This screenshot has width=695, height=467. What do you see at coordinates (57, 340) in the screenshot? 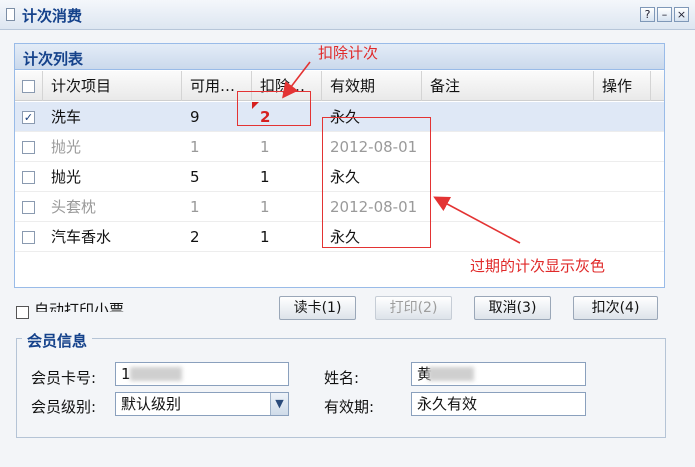
I see `member-info-legend: 会员信息` at bounding box center [57, 340].